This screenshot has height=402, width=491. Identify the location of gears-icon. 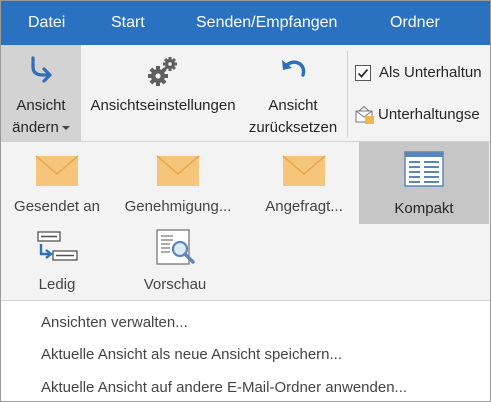
(162, 71).